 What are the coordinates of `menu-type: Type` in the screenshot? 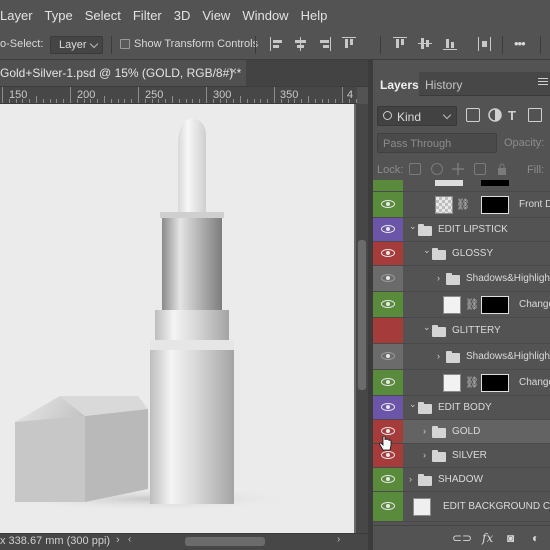 It's located at (59, 15).